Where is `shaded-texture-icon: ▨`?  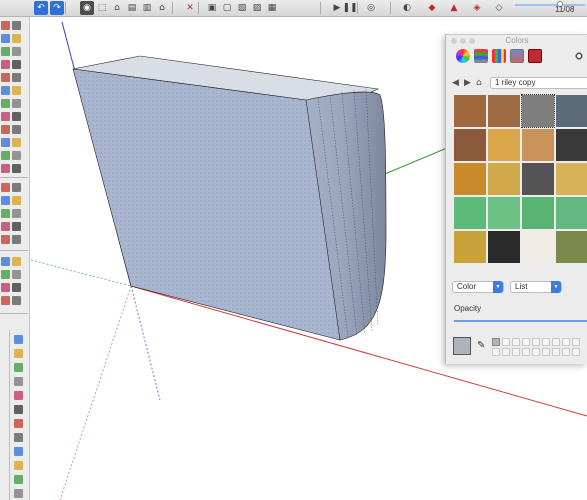
shaded-texture-icon: ▨ is located at coordinates (257, 8).